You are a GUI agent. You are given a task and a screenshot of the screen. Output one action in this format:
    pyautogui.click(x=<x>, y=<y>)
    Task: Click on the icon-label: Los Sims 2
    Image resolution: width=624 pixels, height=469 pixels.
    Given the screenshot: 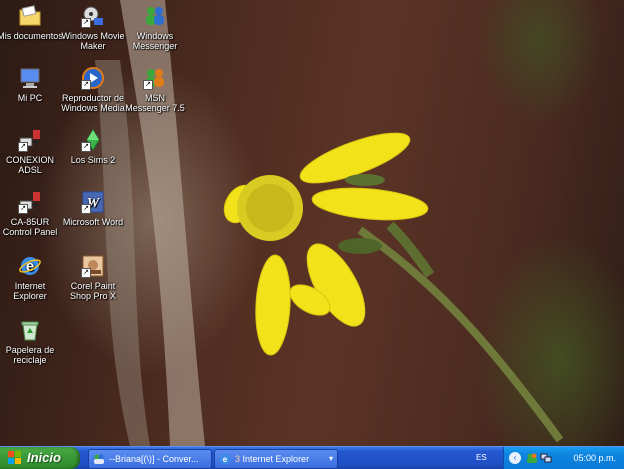 What is the action you would take?
    pyautogui.click(x=93, y=160)
    